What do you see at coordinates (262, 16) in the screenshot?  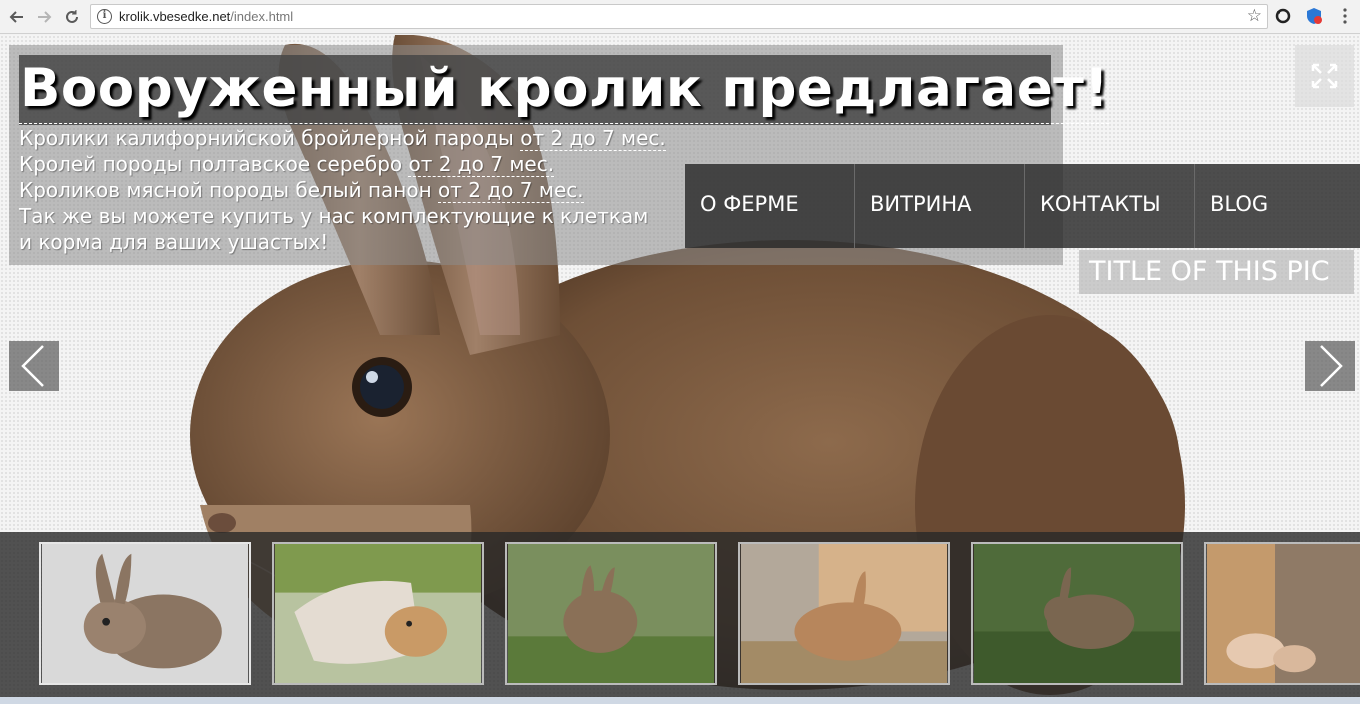 I see `url-path: /index.html` at bounding box center [262, 16].